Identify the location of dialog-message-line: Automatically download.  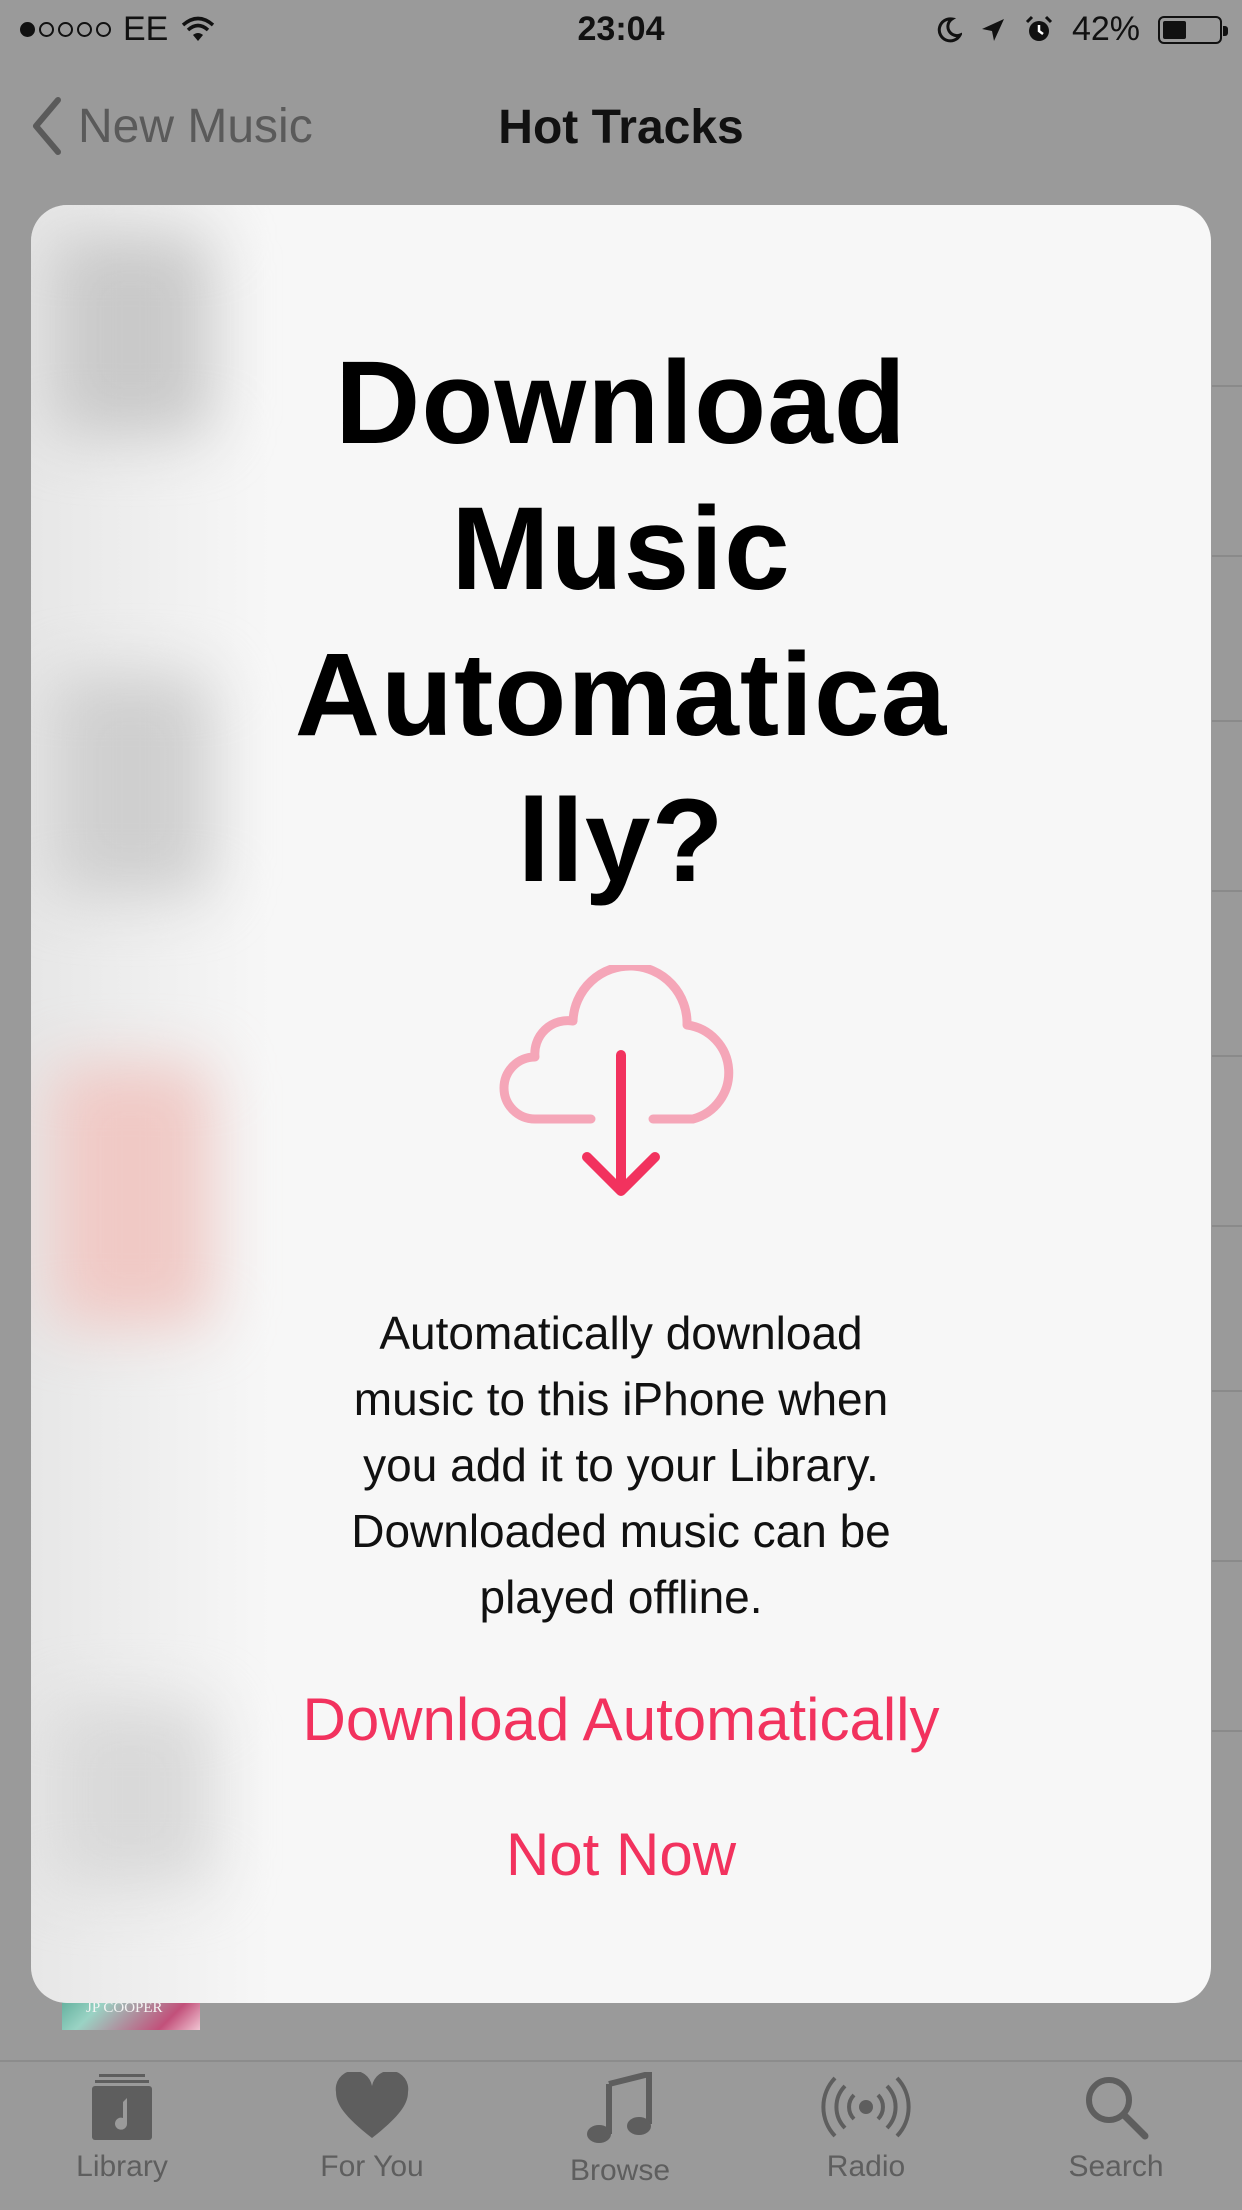
(621, 1333).